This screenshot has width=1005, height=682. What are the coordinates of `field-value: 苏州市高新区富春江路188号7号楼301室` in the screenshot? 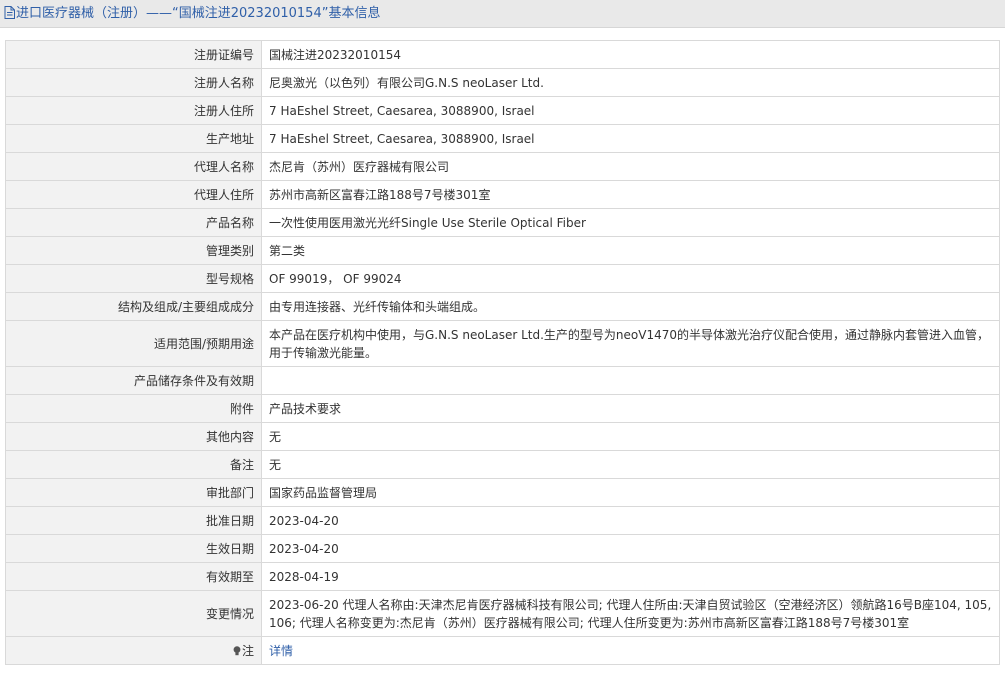 It's located at (630, 194).